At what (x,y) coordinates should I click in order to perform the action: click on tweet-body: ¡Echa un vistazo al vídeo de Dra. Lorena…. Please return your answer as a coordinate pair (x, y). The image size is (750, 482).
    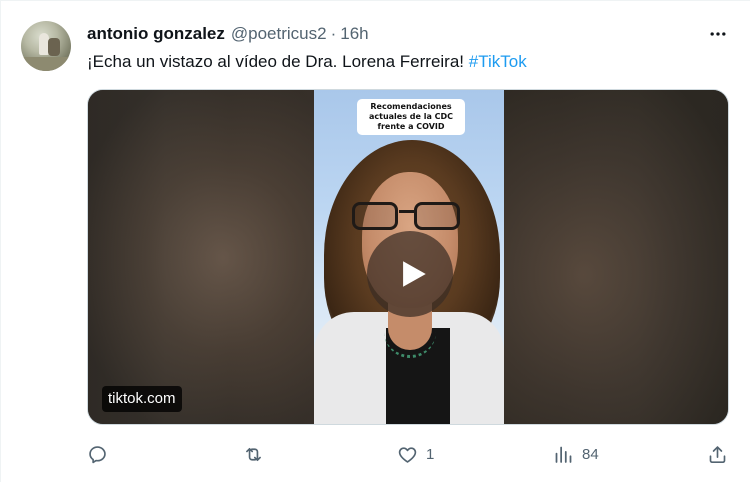
    Looking at the image, I should click on (278, 61).